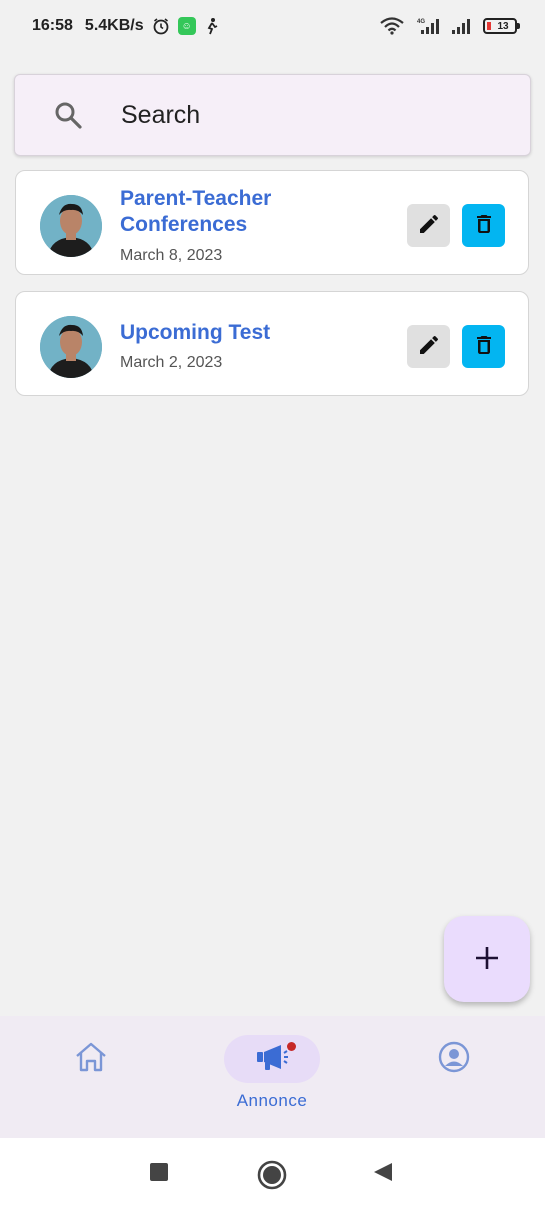 The width and height of the screenshot is (545, 1211). Describe the element at coordinates (272, 1100) in the screenshot. I see `nav-label-annonce: Annonce` at that location.